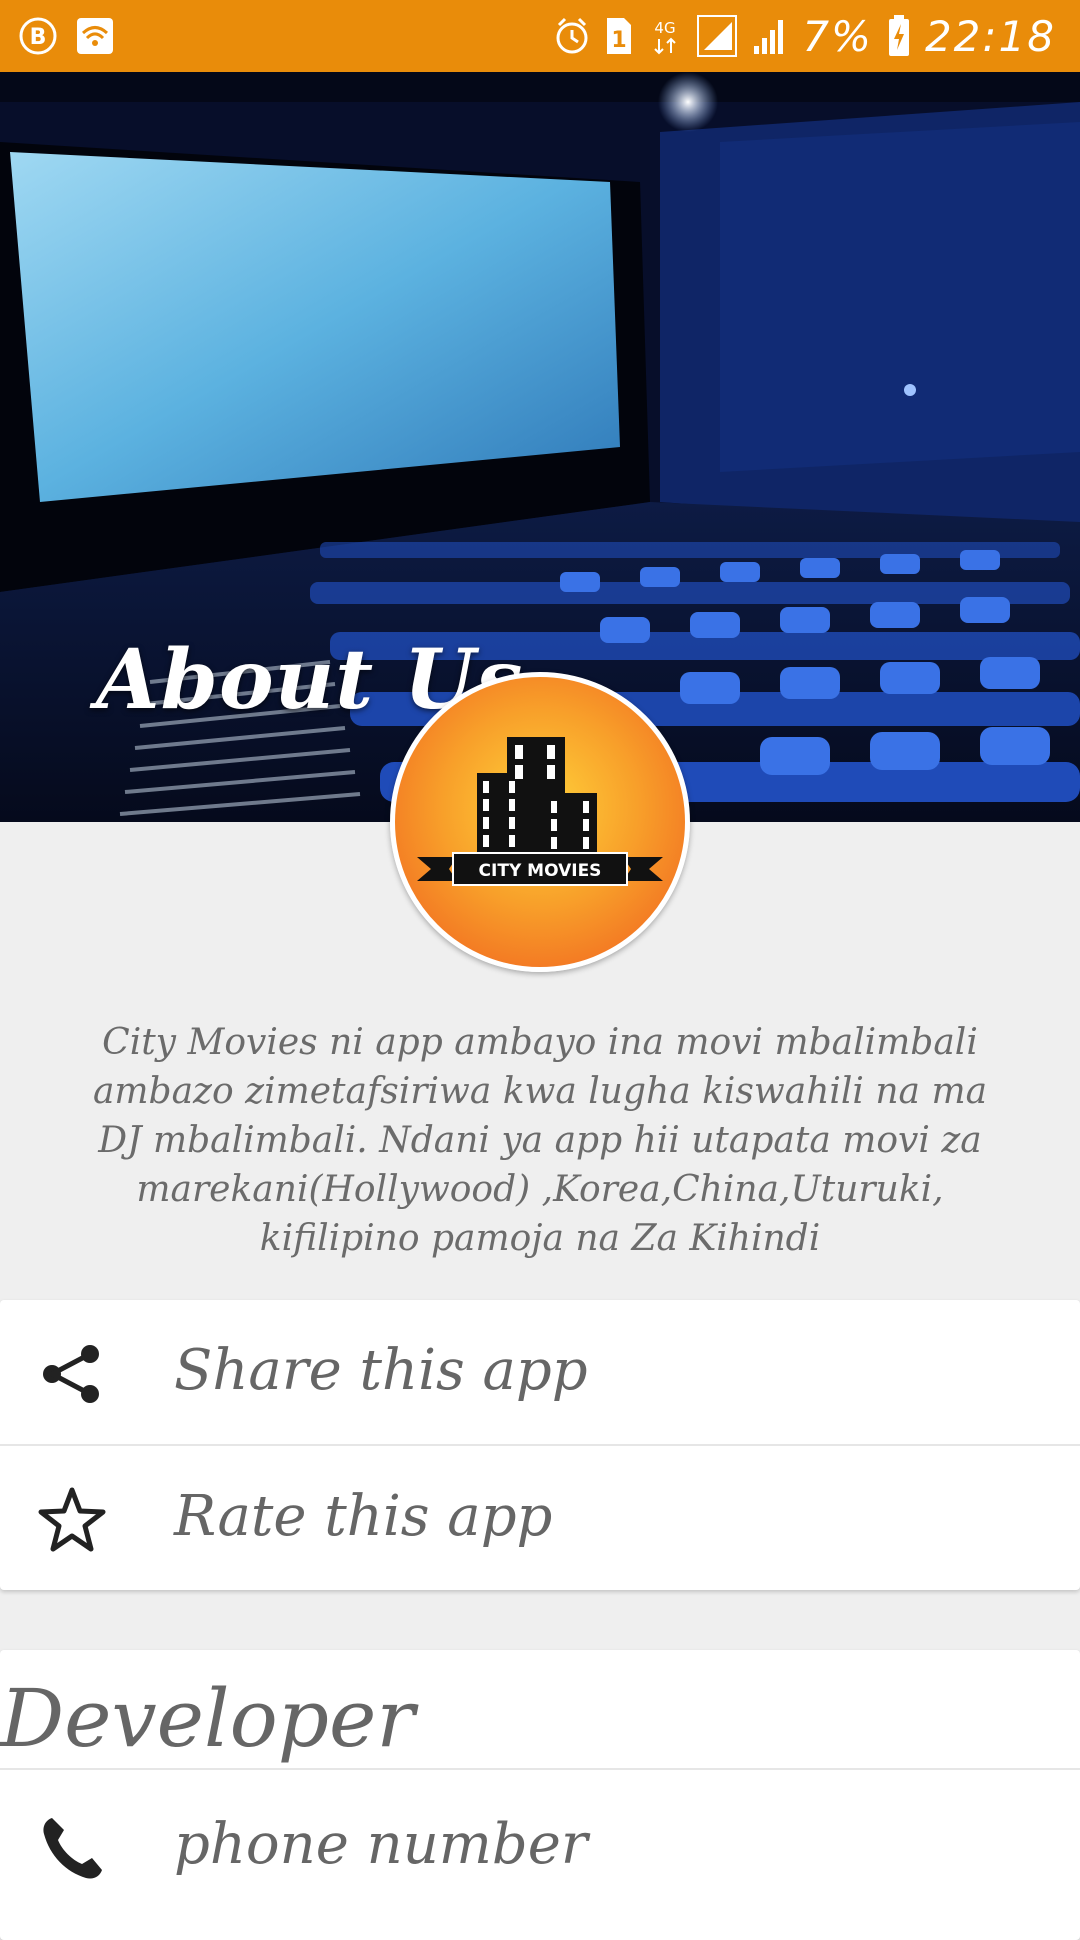  I want to click on signal-icon, so click(717, 36).